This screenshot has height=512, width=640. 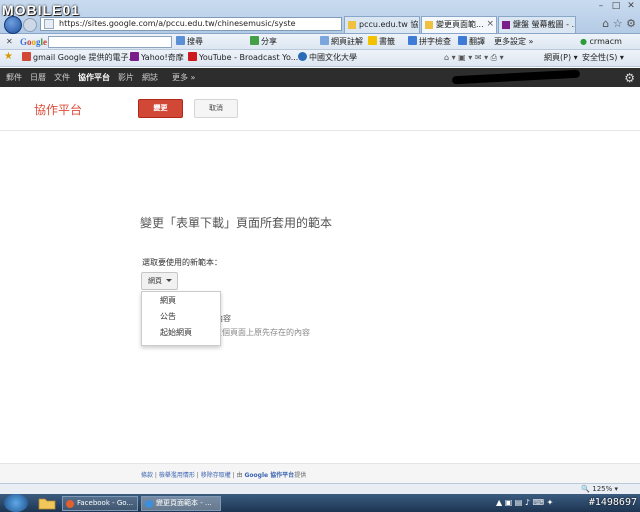 What do you see at coordinates (561, 58) in the screenshot?
I see `page-menu: 網頁(P) ▾` at bounding box center [561, 58].